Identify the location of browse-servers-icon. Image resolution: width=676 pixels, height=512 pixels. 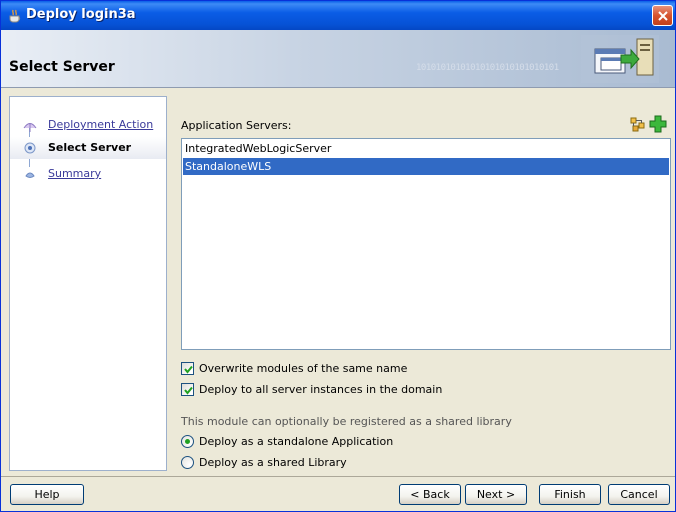
(638, 124).